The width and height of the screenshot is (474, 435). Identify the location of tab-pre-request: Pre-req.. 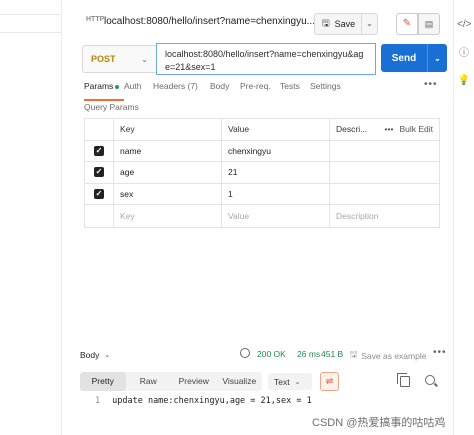
(260, 89).